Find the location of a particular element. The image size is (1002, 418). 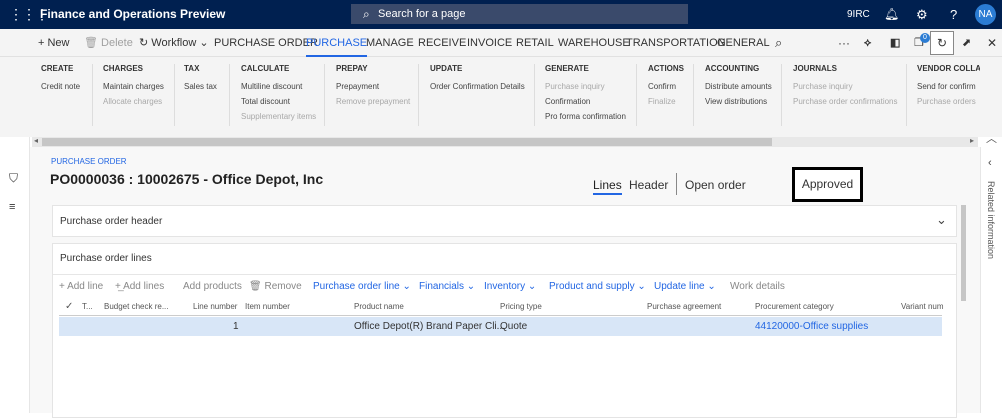

filter-icon: ⛉ is located at coordinates (13, 178).